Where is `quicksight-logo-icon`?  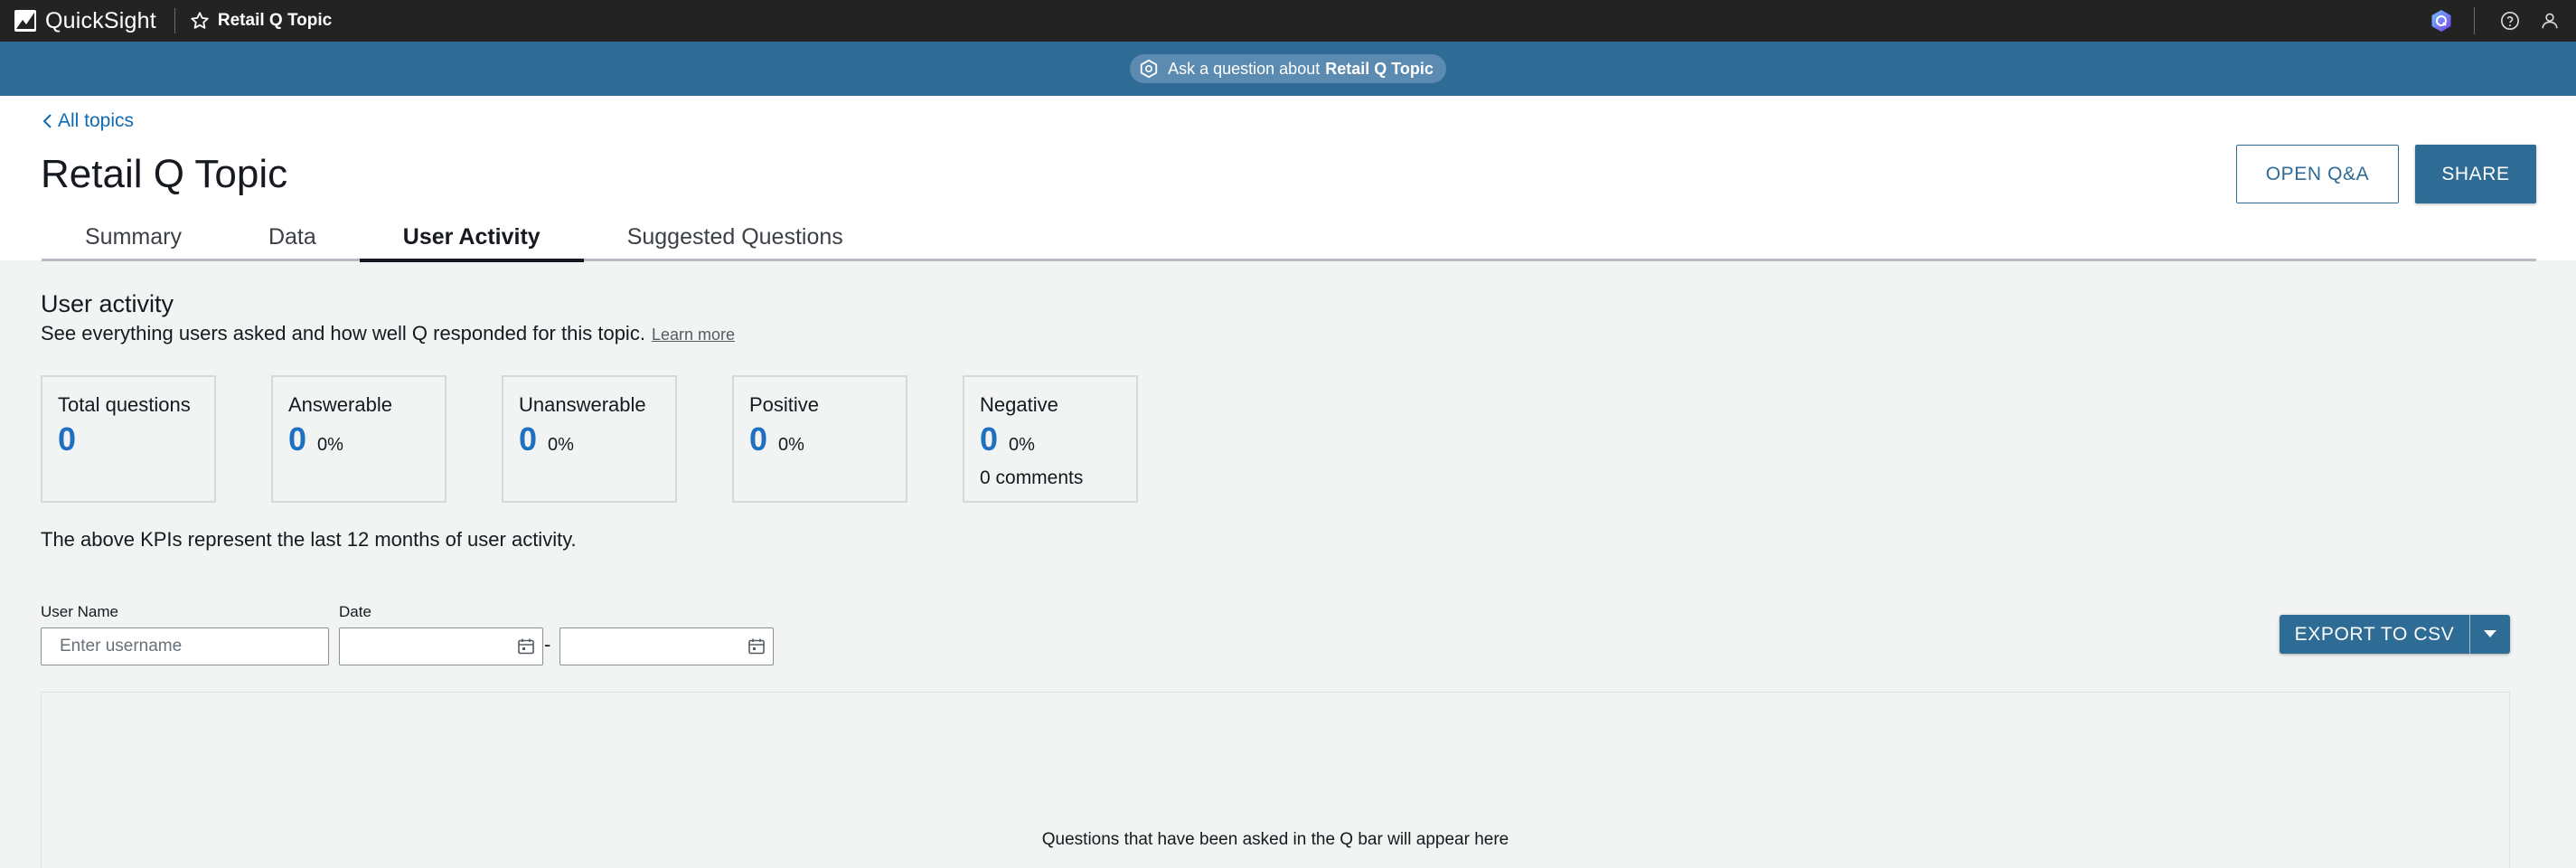
quicksight-logo-icon is located at coordinates (26, 21).